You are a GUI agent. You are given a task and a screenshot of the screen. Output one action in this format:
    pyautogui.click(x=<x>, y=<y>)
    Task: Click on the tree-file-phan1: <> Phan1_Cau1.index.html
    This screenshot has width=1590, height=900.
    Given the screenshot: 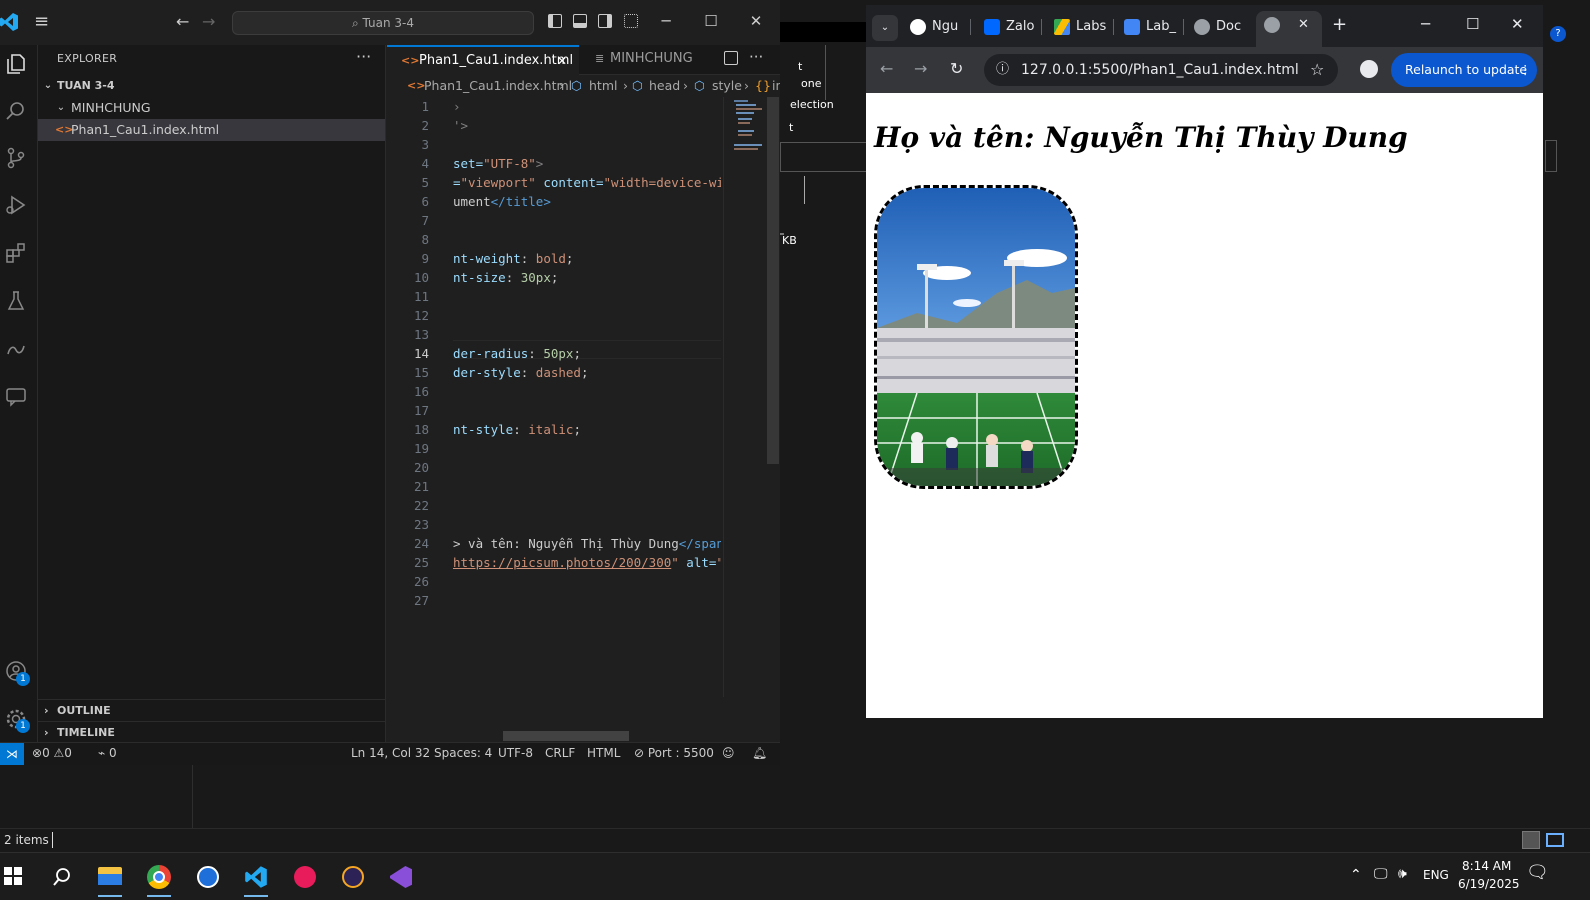 What is the action you would take?
    pyautogui.click(x=211, y=130)
    